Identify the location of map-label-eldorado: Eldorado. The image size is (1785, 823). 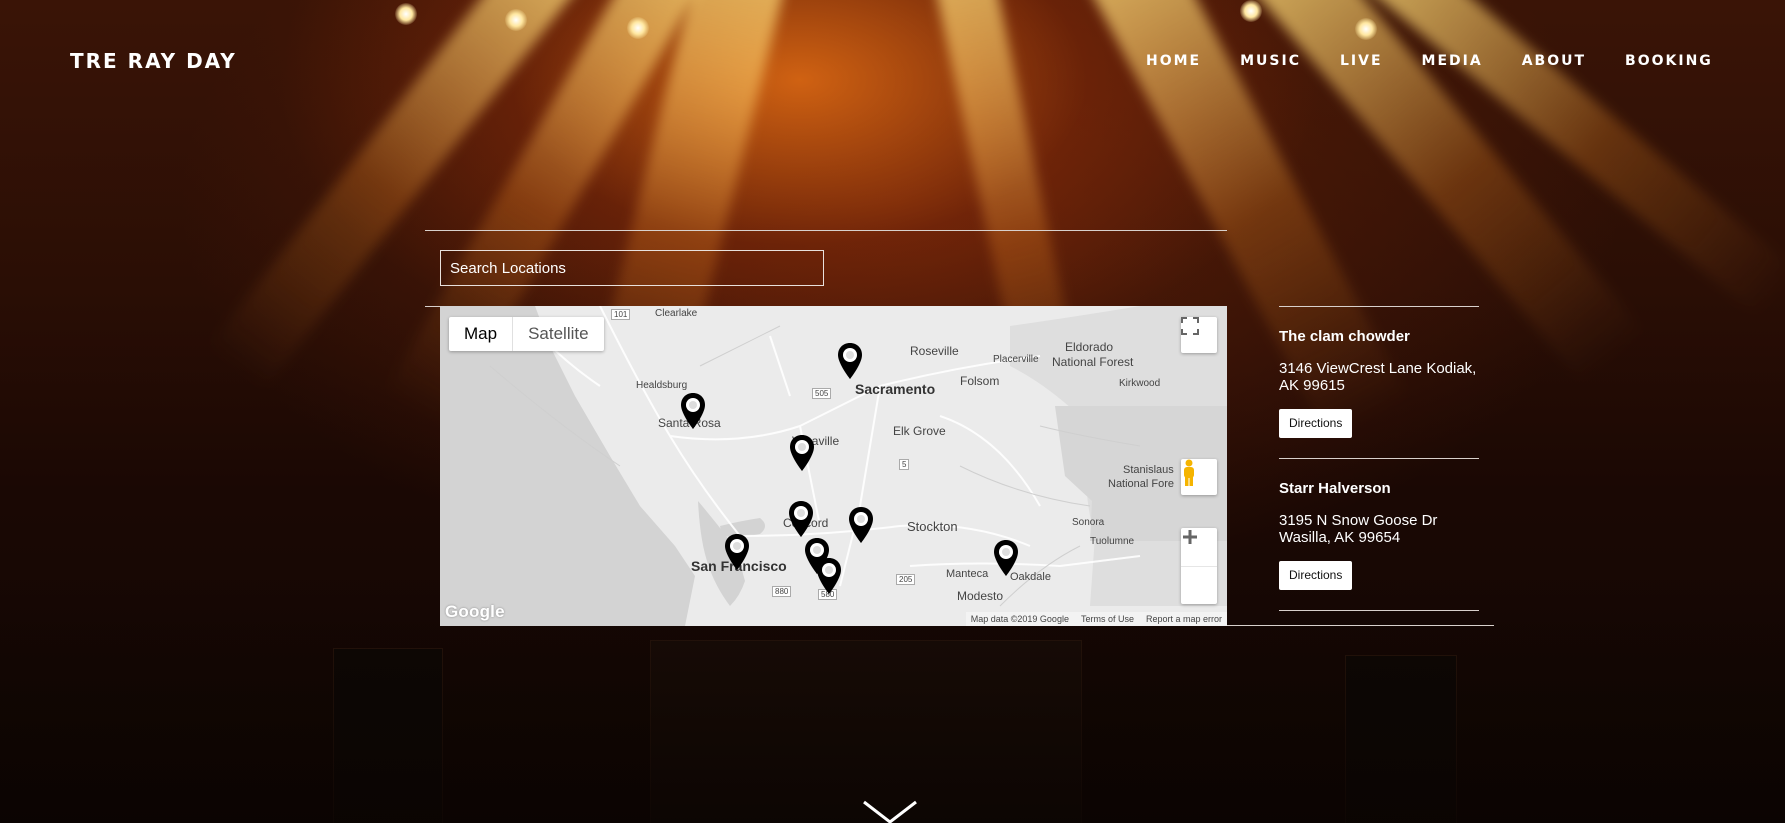
(1089, 347).